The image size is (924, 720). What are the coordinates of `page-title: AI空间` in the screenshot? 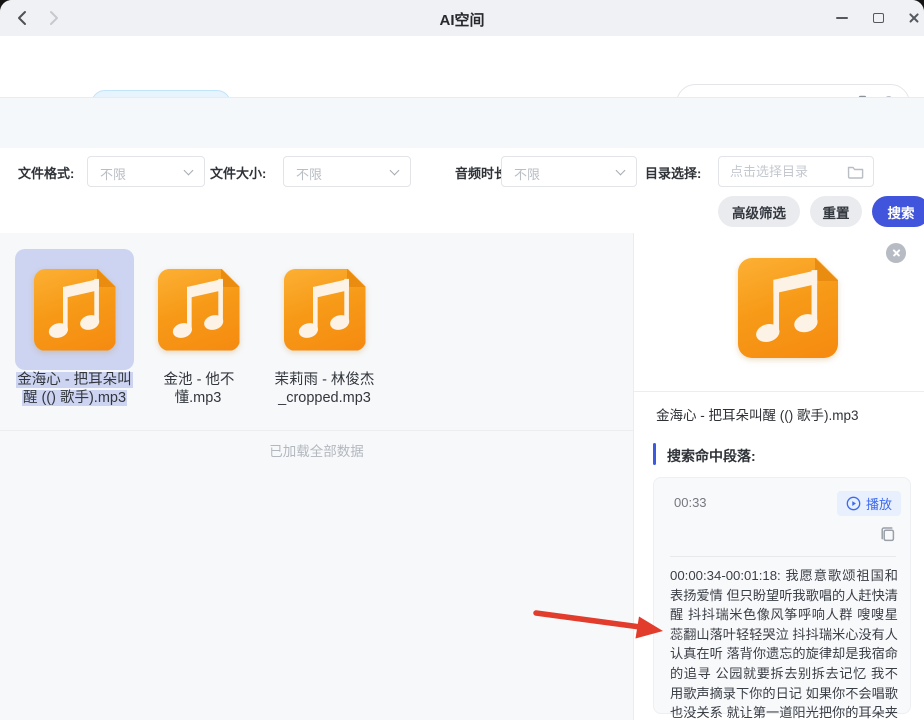 It's located at (462, 20).